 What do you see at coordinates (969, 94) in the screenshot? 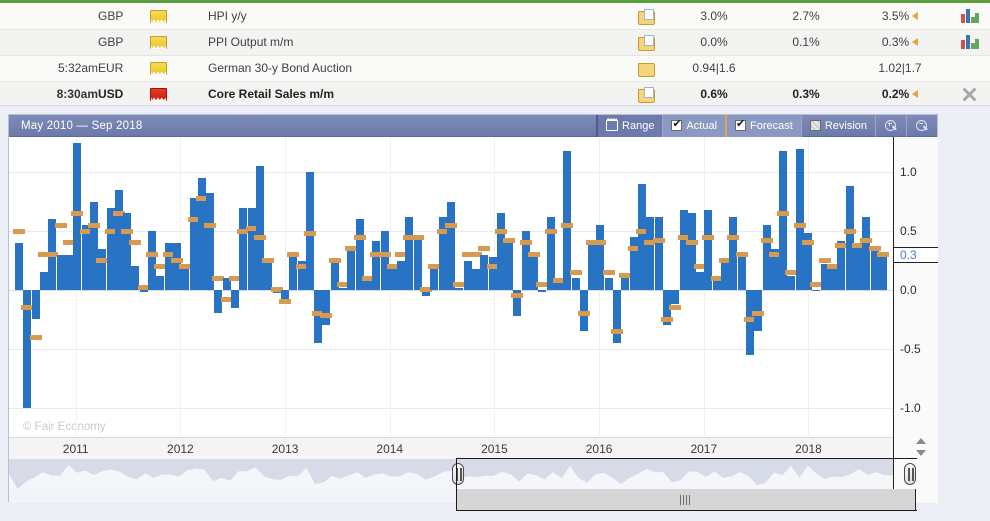
I see `close-icon` at bounding box center [969, 94].